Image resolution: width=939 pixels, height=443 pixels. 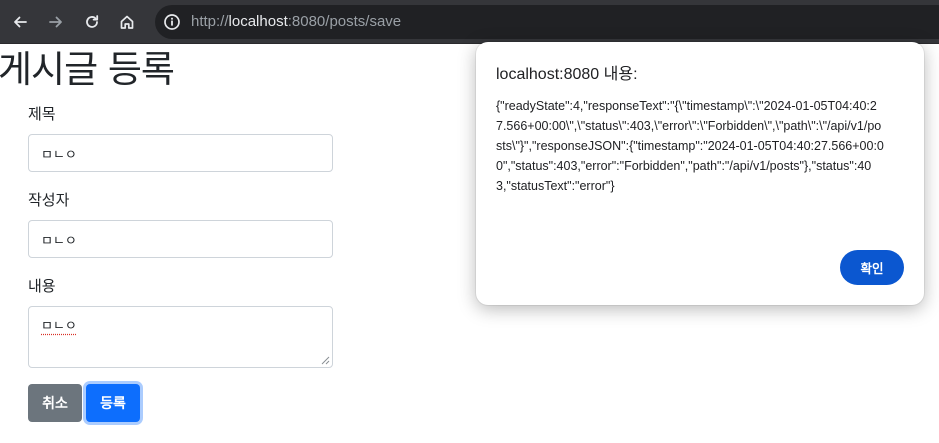 I want to click on home-icon, so click(x=127, y=22).